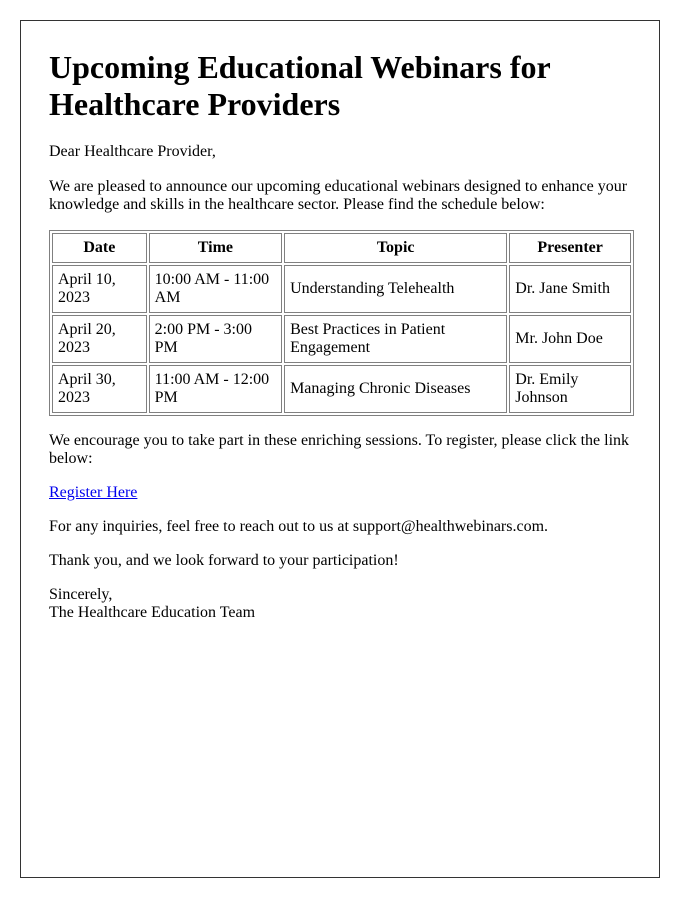  Describe the element at coordinates (81, 594) in the screenshot. I see `closing: Sincerely,` at that location.